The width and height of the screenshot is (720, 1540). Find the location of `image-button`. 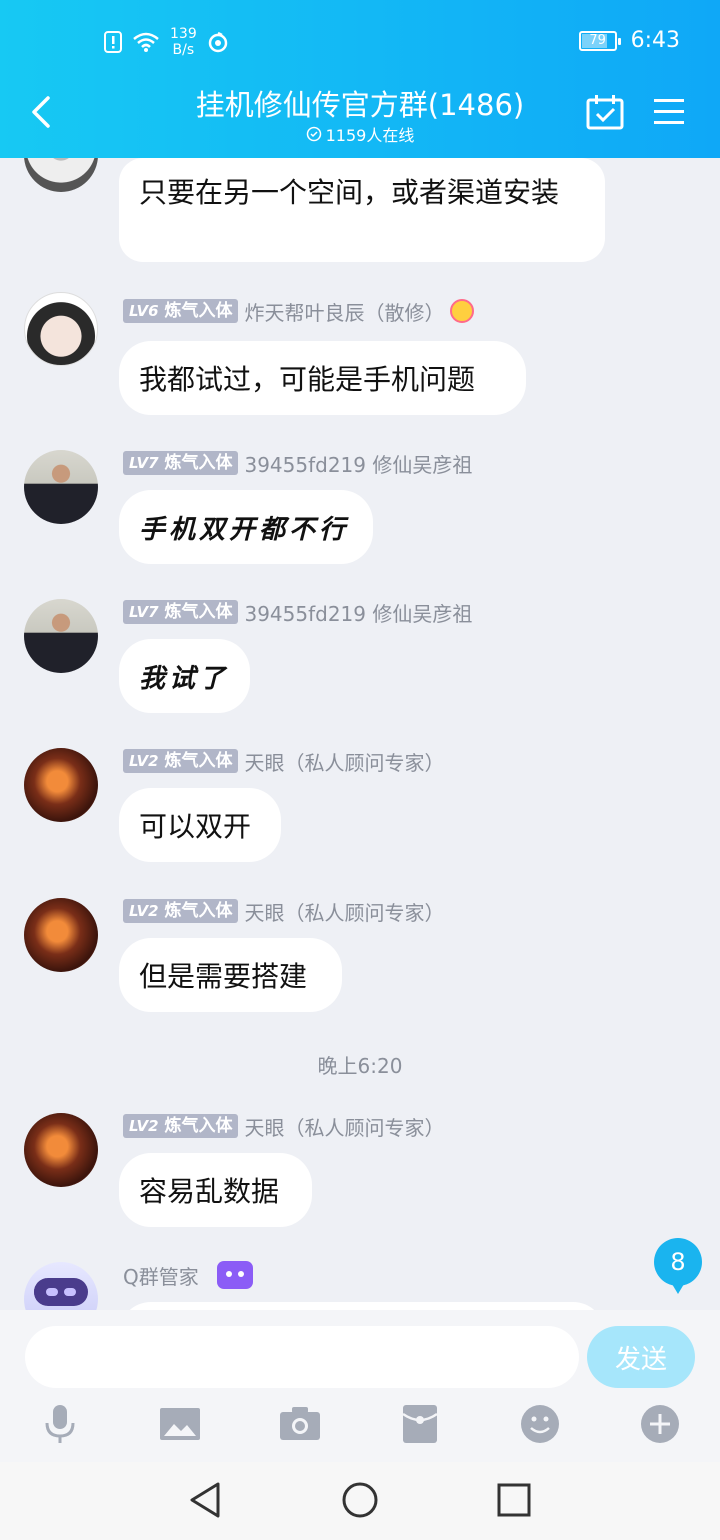

image-button is located at coordinates (180, 1424).